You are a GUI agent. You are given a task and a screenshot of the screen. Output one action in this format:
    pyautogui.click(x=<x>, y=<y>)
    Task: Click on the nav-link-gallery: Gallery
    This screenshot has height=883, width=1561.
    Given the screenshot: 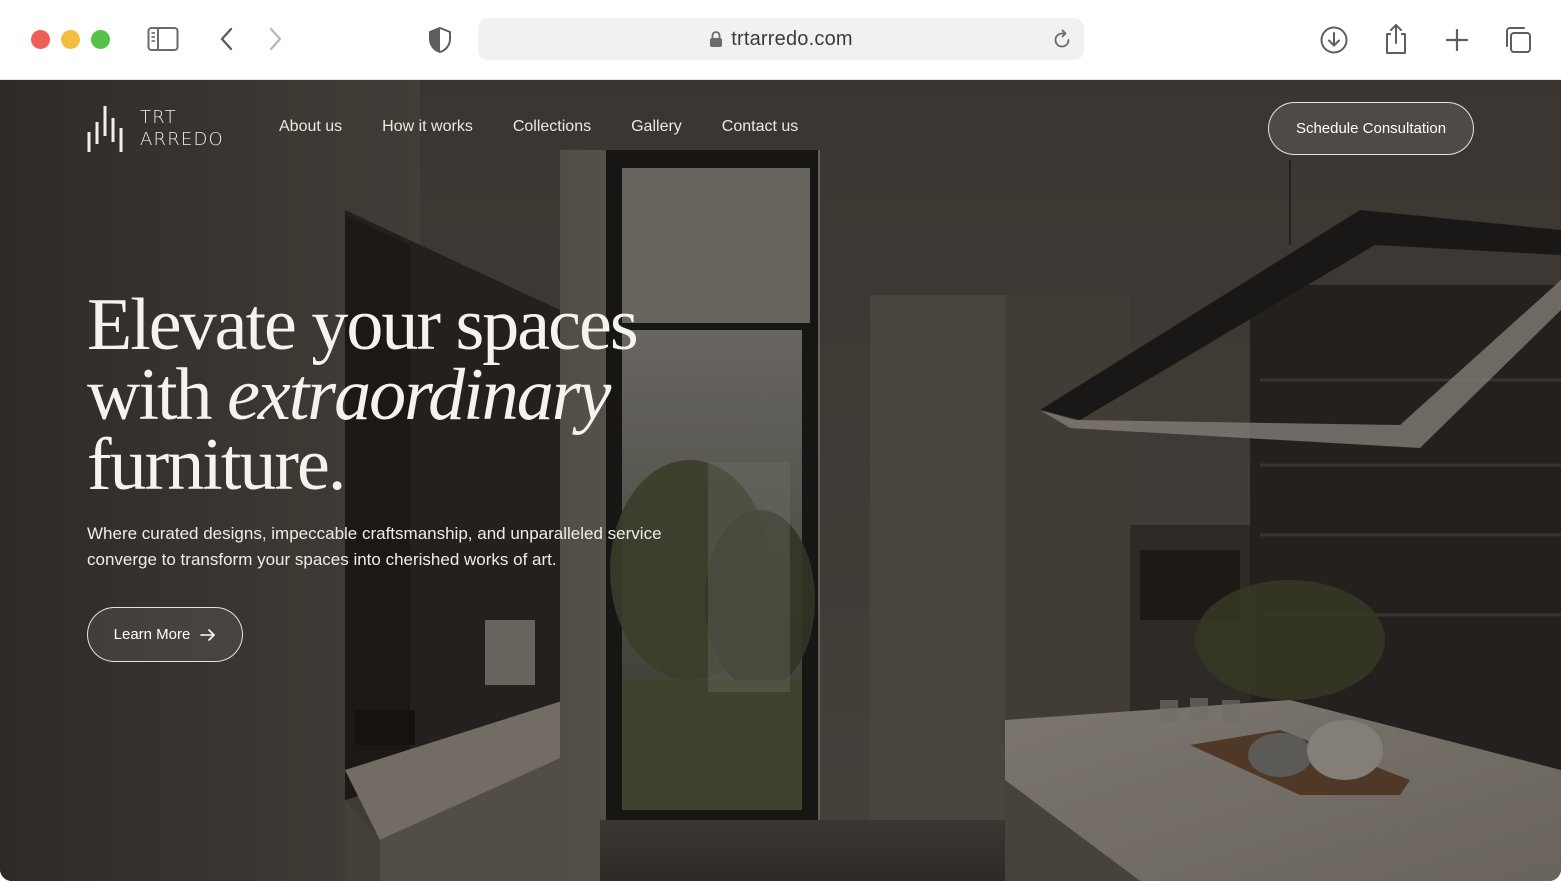 What is the action you would take?
    pyautogui.click(x=656, y=127)
    